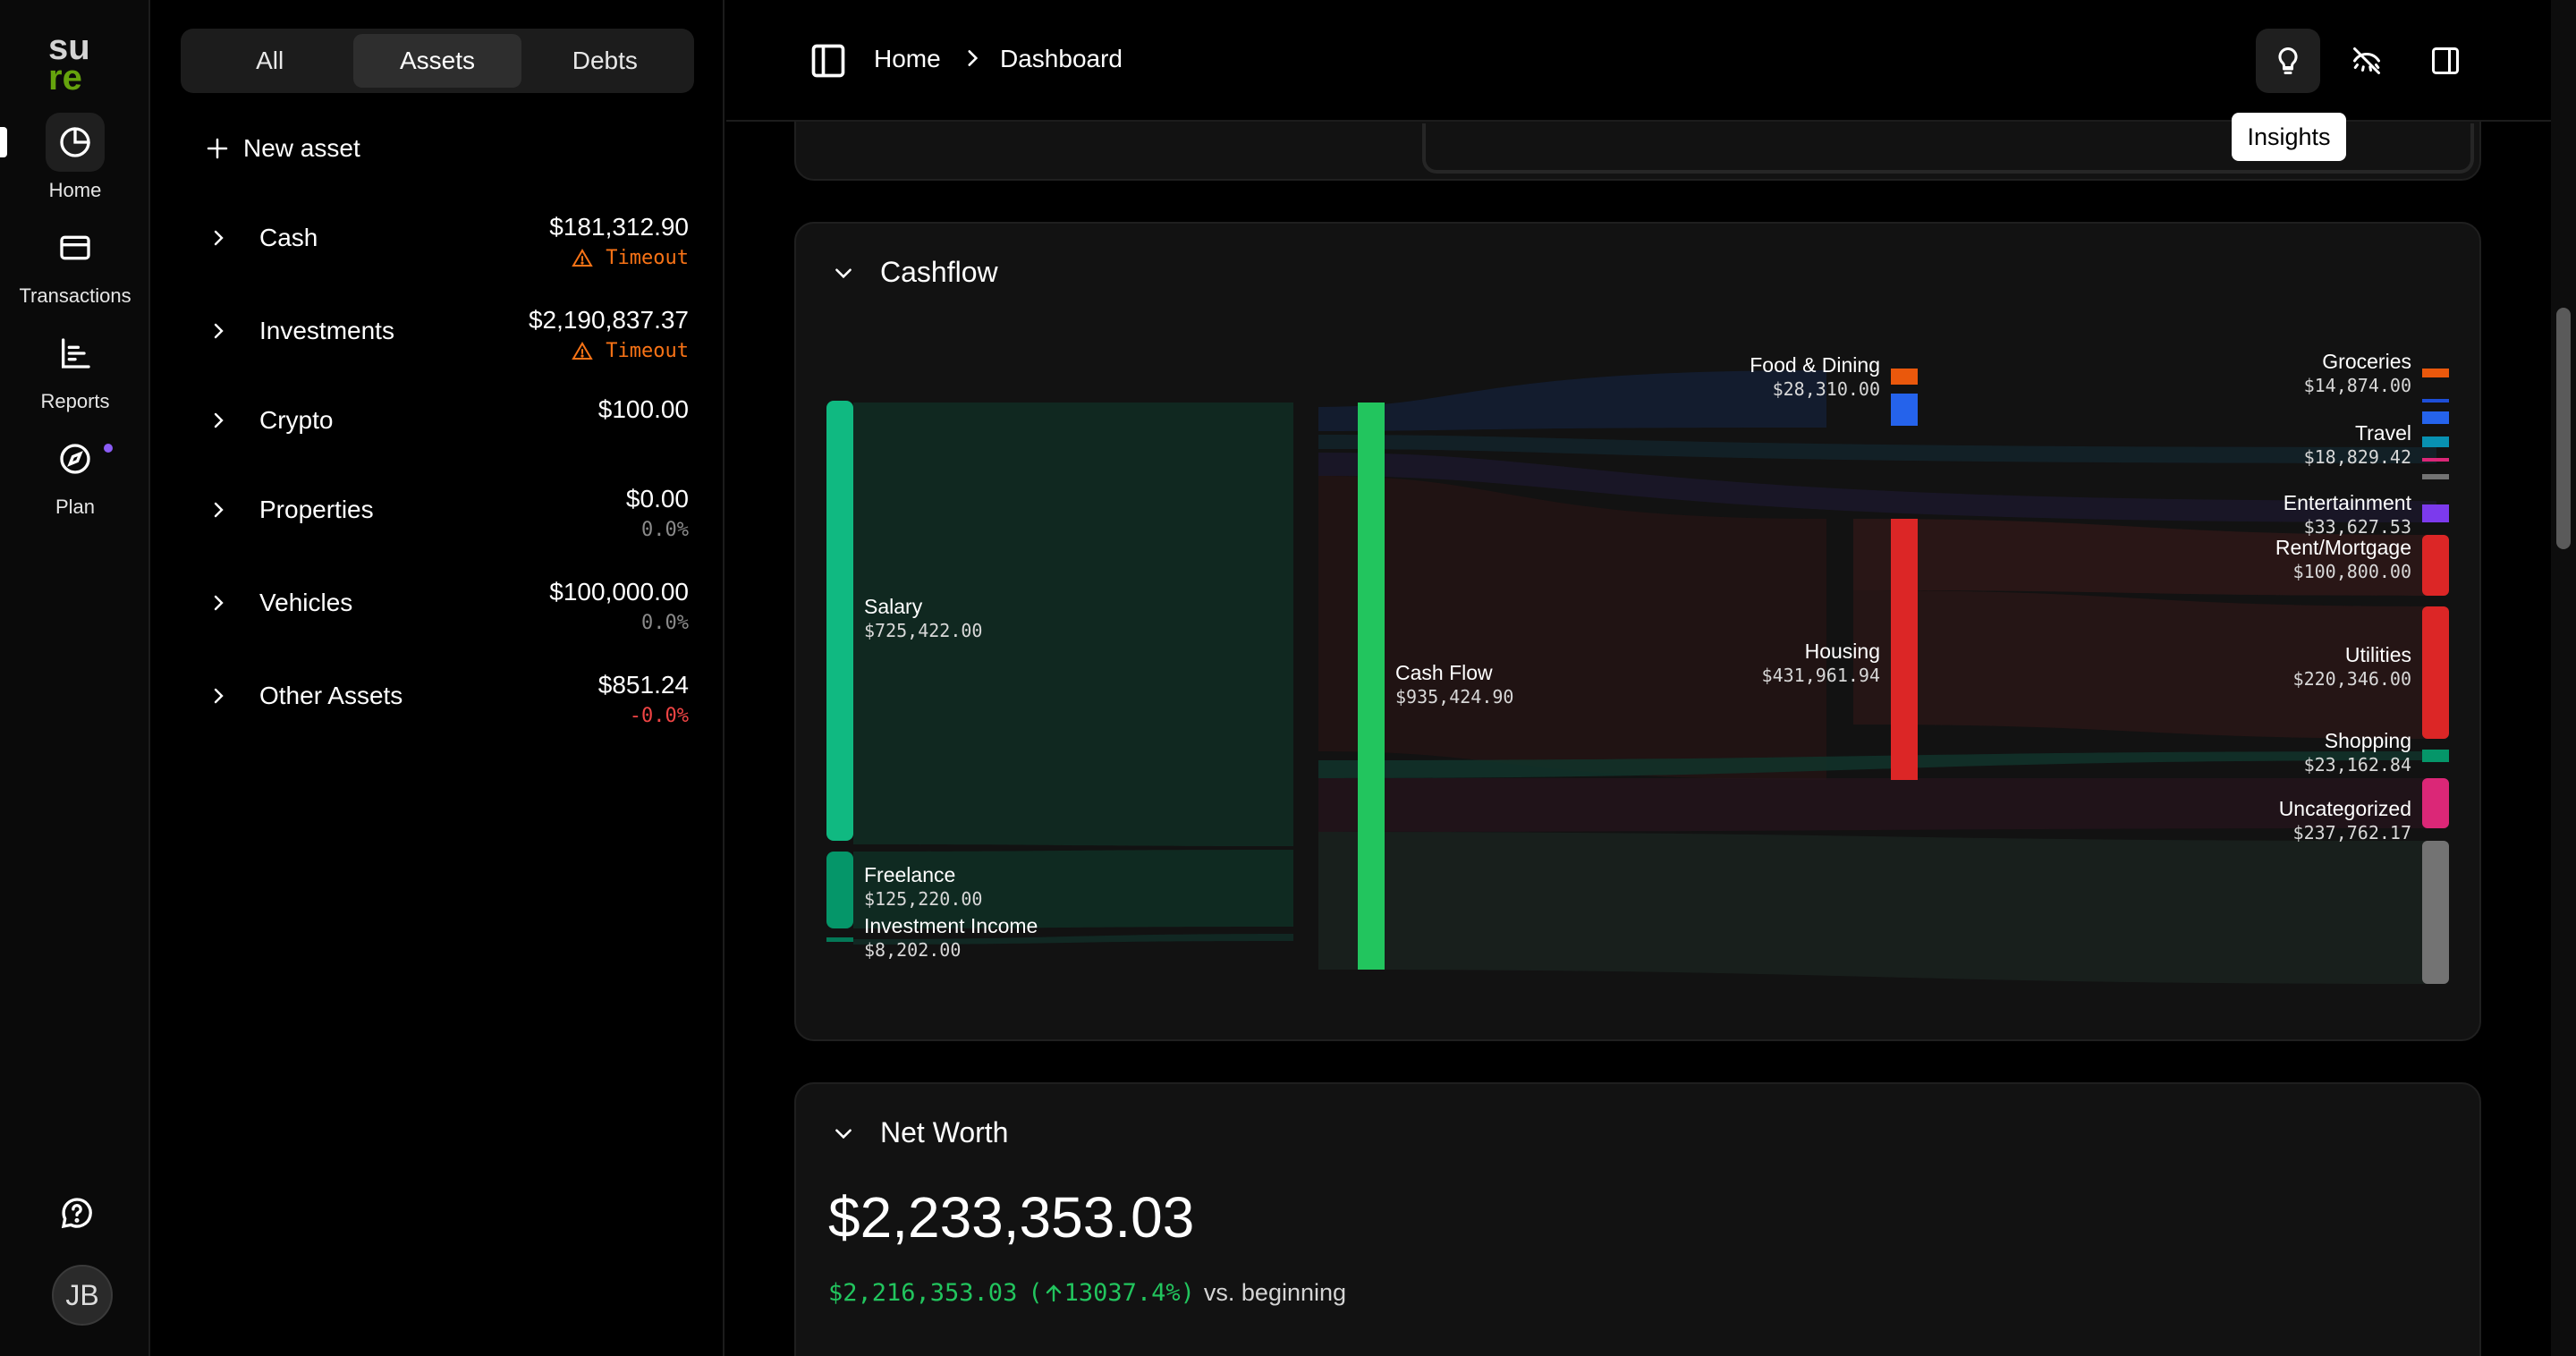  Describe the element at coordinates (2435, 565) in the screenshot. I see `node-rent-mortgage` at that location.